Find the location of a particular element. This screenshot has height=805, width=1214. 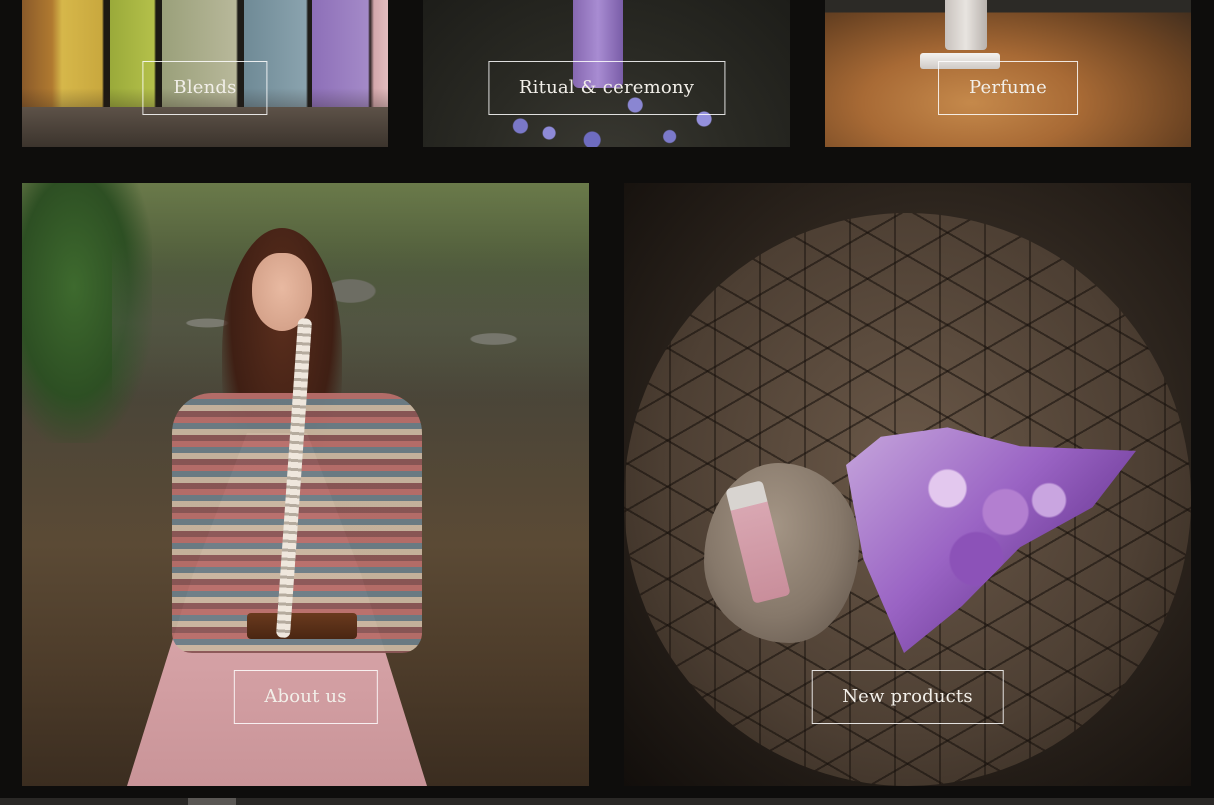

category-tile-blends: Blends is located at coordinates (205, 73).